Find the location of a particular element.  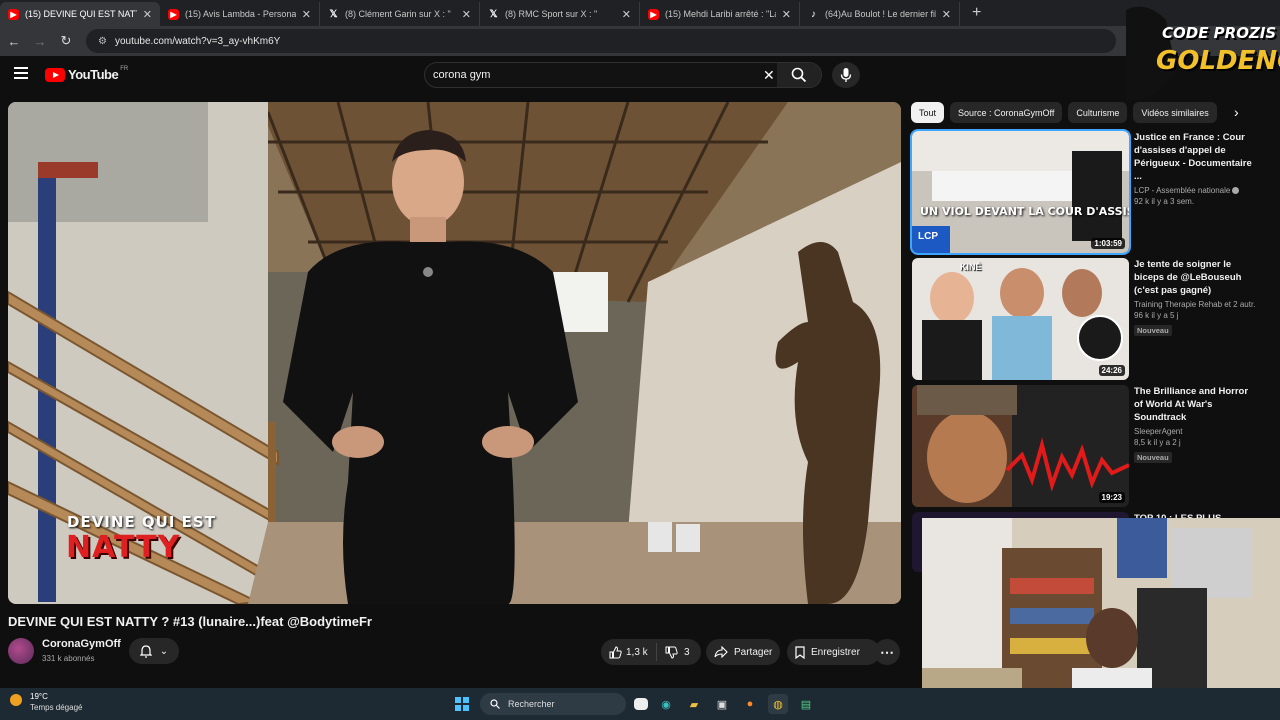

search-button is located at coordinates (799, 75).